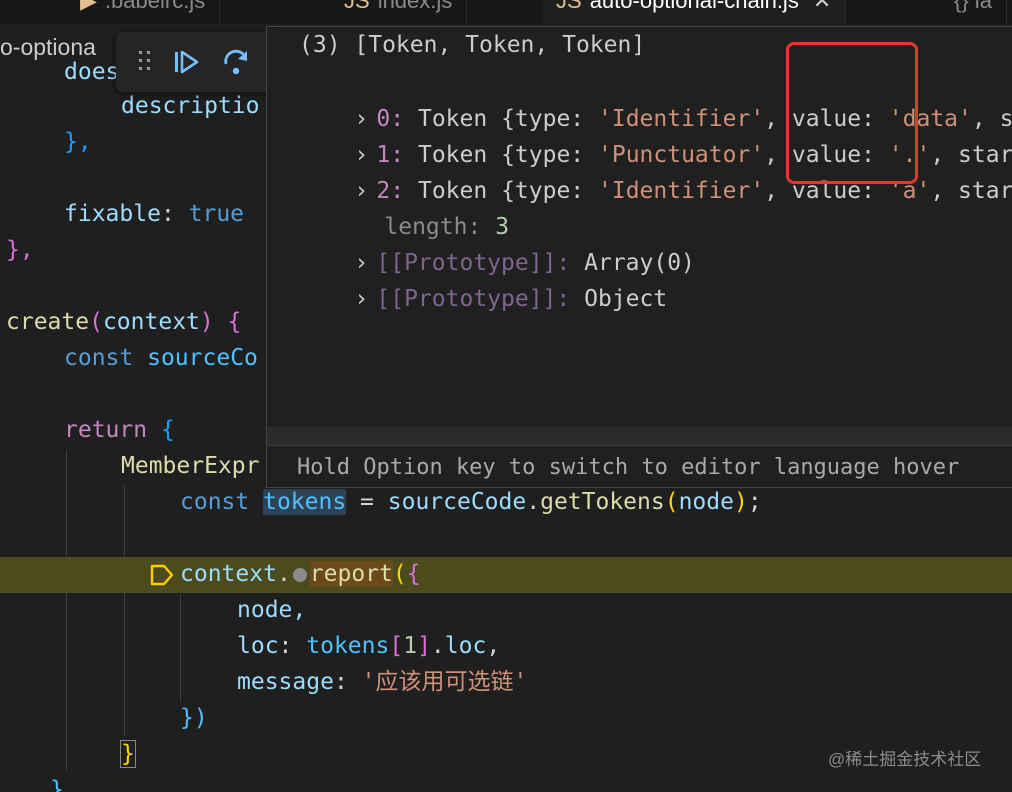 This screenshot has width=1012, height=792. What do you see at coordinates (91, 72) in the screenshot?
I see `code-line: does` at bounding box center [91, 72].